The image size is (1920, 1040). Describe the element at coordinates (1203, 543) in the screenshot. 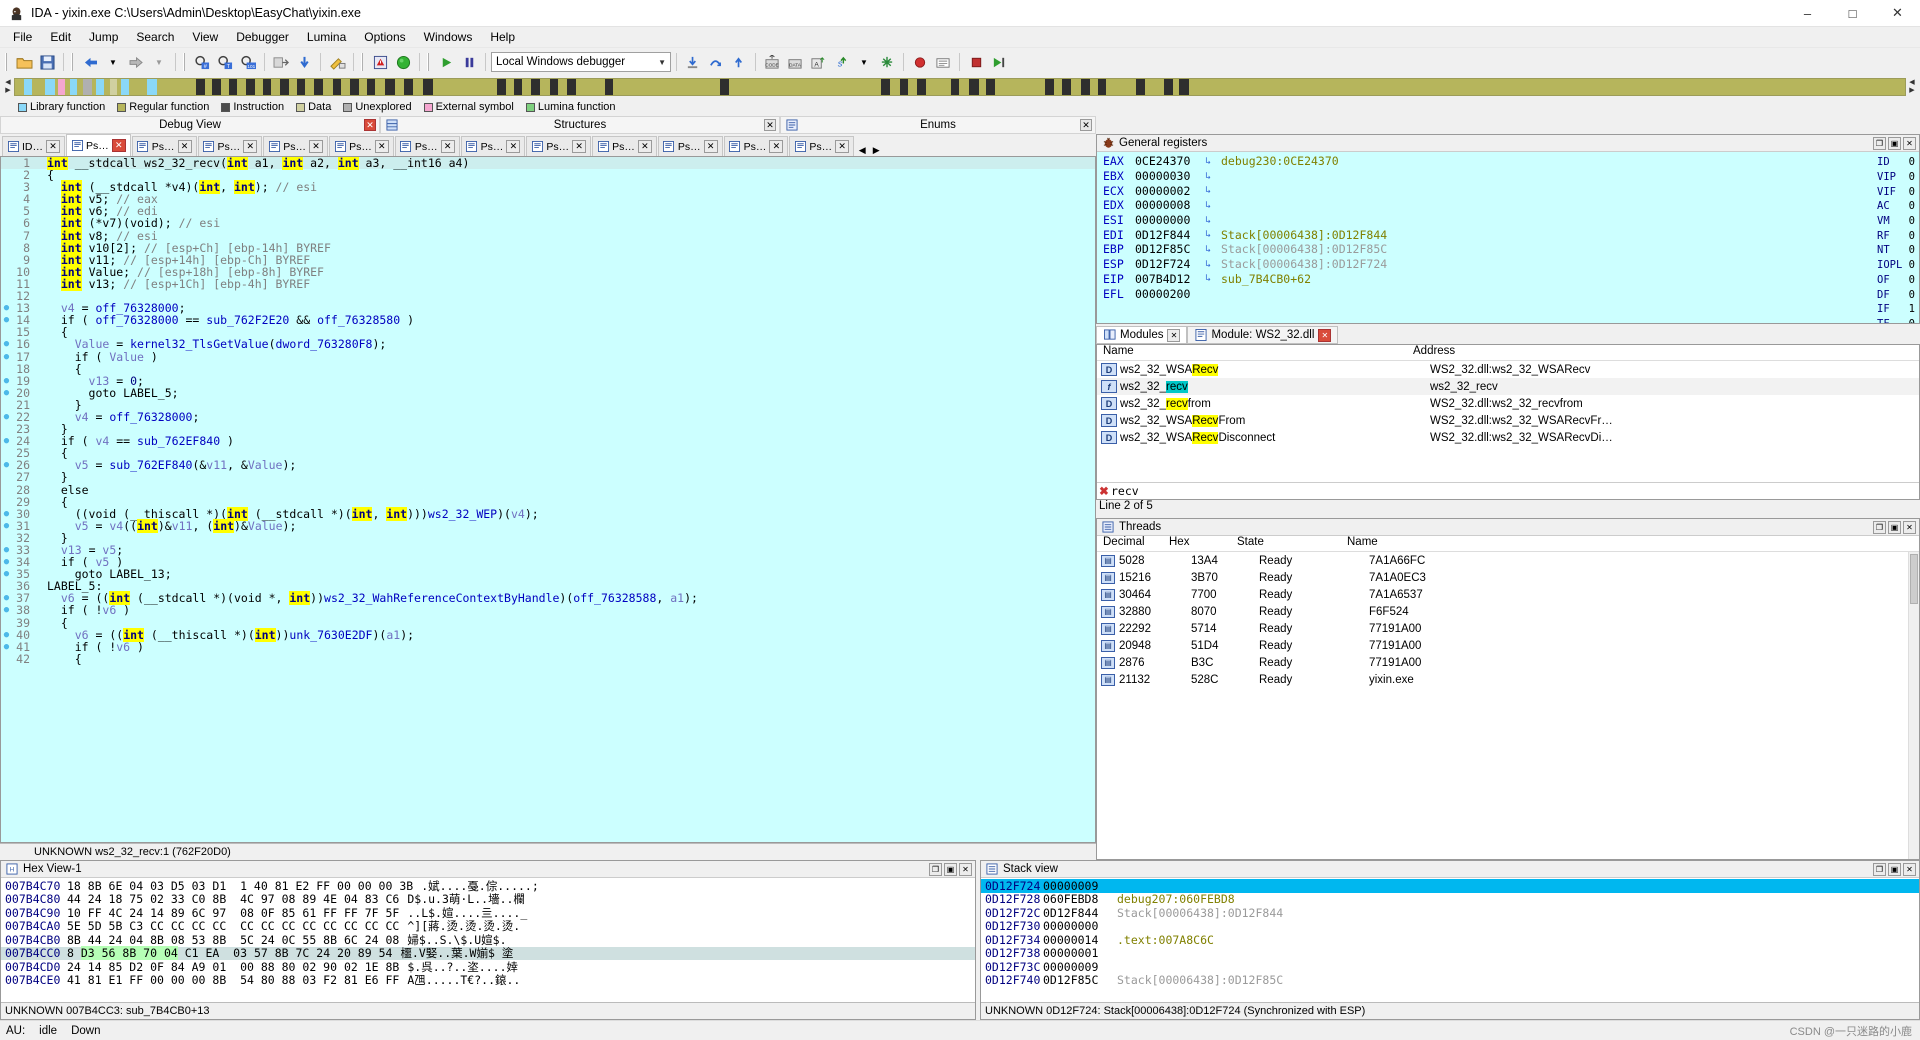

I see `threads-column-hex: Hex` at that location.